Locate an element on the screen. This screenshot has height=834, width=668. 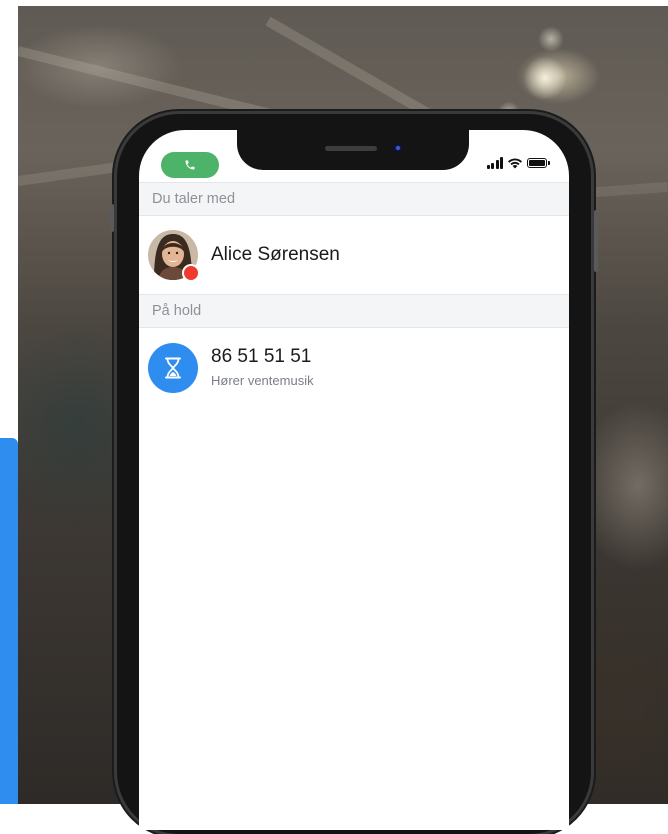
held-call-number: 86 51 51 51 is located at coordinates (261, 356).